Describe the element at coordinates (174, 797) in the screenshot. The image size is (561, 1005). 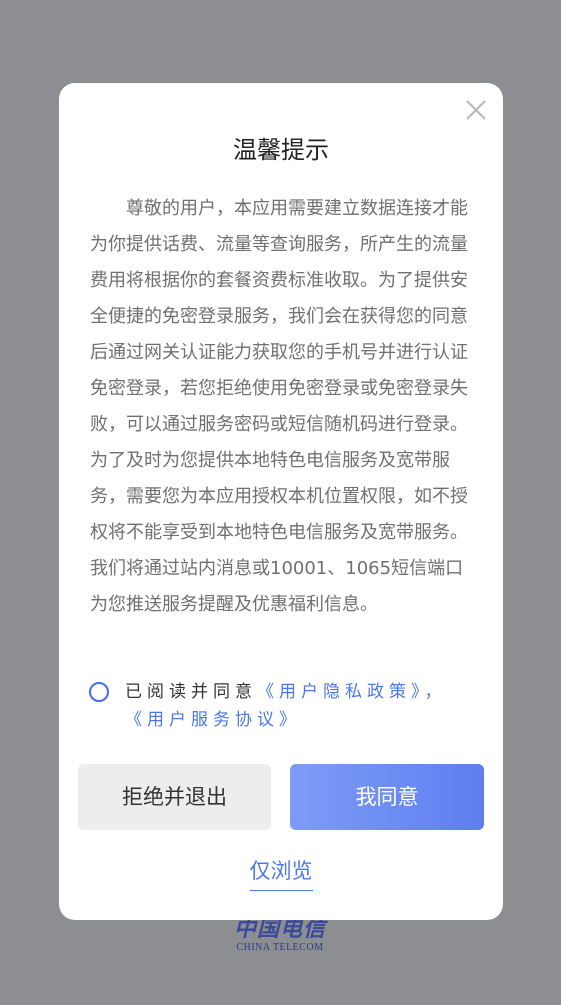
I see `refuse-and-exit-button: 拒绝并退出` at that location.